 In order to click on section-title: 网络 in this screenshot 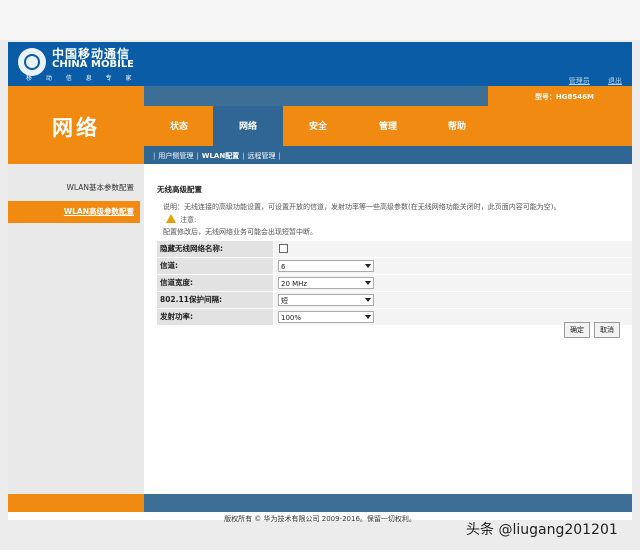, I will do `click(76, 128)`.